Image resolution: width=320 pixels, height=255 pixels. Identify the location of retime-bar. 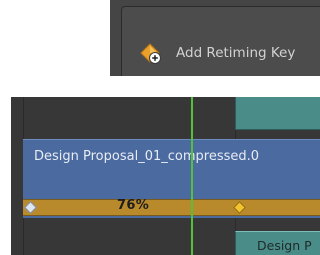
(171, 207).